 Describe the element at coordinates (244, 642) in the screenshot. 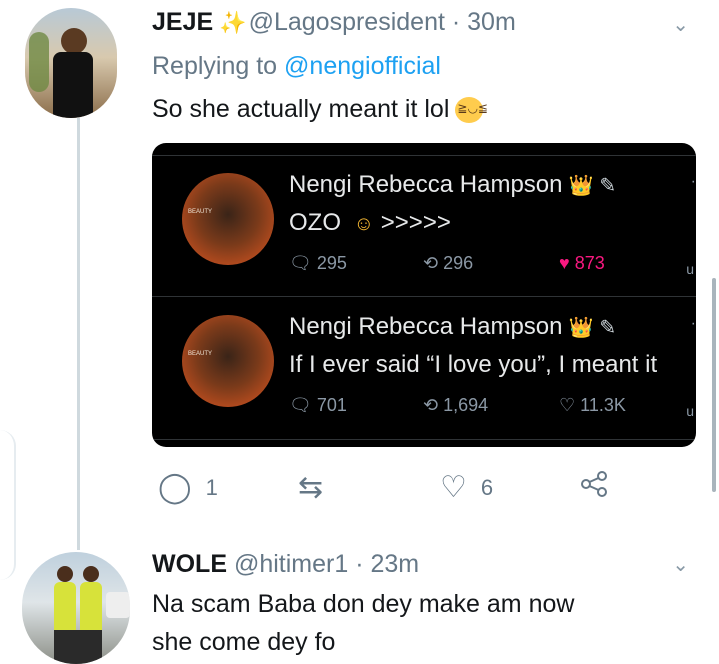

I see `tweet-text-line: she come dey fo` at that location.